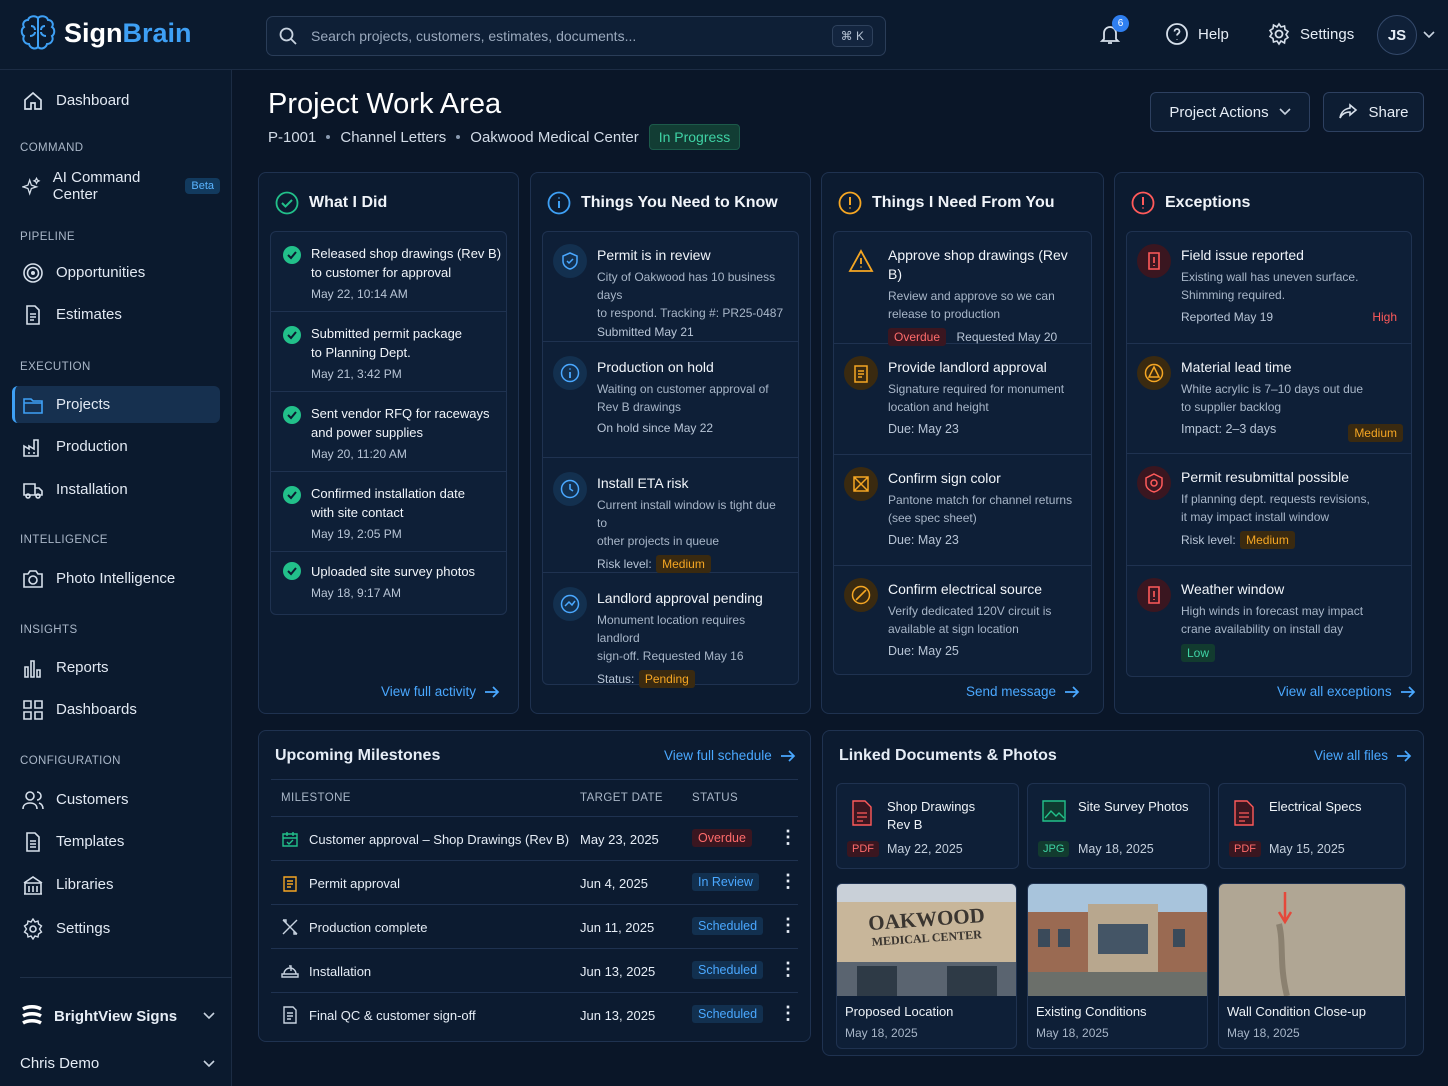 This screenshot has height=1086, width=1448. Describe the element at coordinates (358, 755) in the screenshot. I see `panel-title: Upcoming Milestones` at that location.